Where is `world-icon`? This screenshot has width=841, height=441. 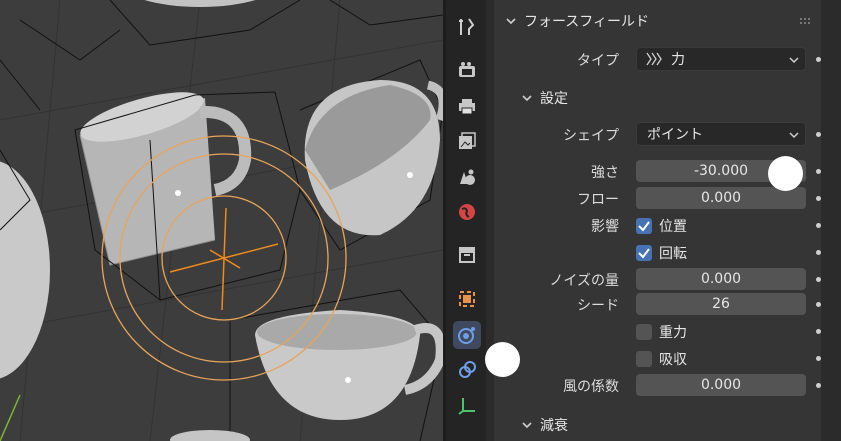 world-icon is located at coordinates (467, 212).